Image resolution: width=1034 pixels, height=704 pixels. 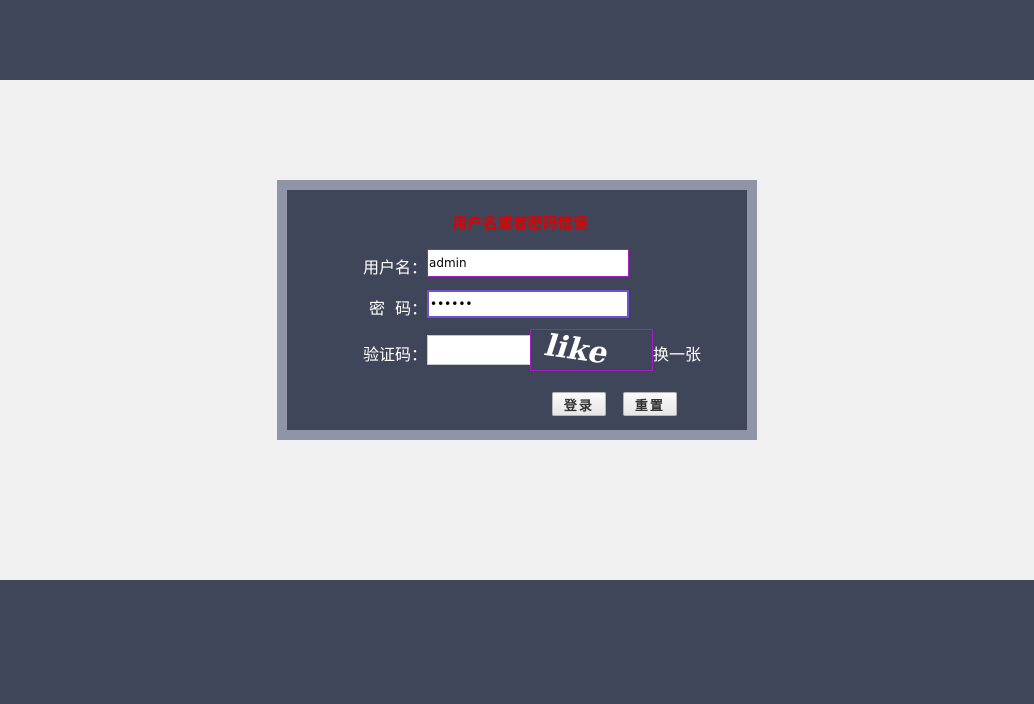 I want to click on captcha-text: like, so click(x=576, y=350).